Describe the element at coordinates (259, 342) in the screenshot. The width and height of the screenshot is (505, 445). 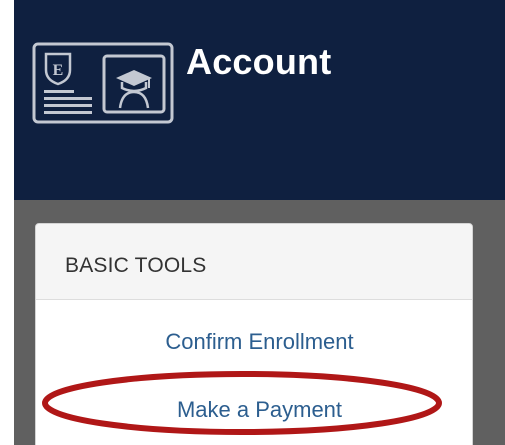
I see `confirm-enrollment-link: Confirm Enrollment` at that location.